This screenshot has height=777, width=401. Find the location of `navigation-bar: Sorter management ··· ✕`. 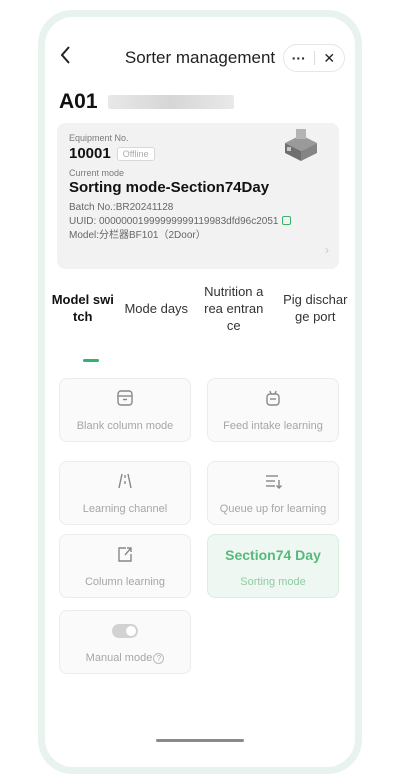

navigation-bar: Sorter management ··· ✕ is located at coordinates (200, 59).